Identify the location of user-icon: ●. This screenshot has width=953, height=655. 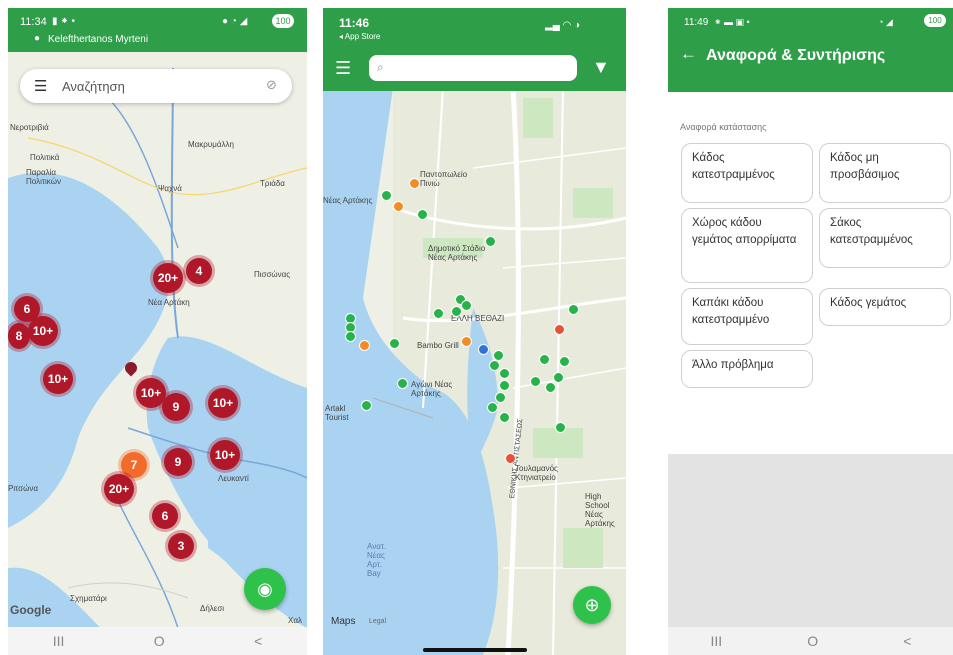
(37, 38).